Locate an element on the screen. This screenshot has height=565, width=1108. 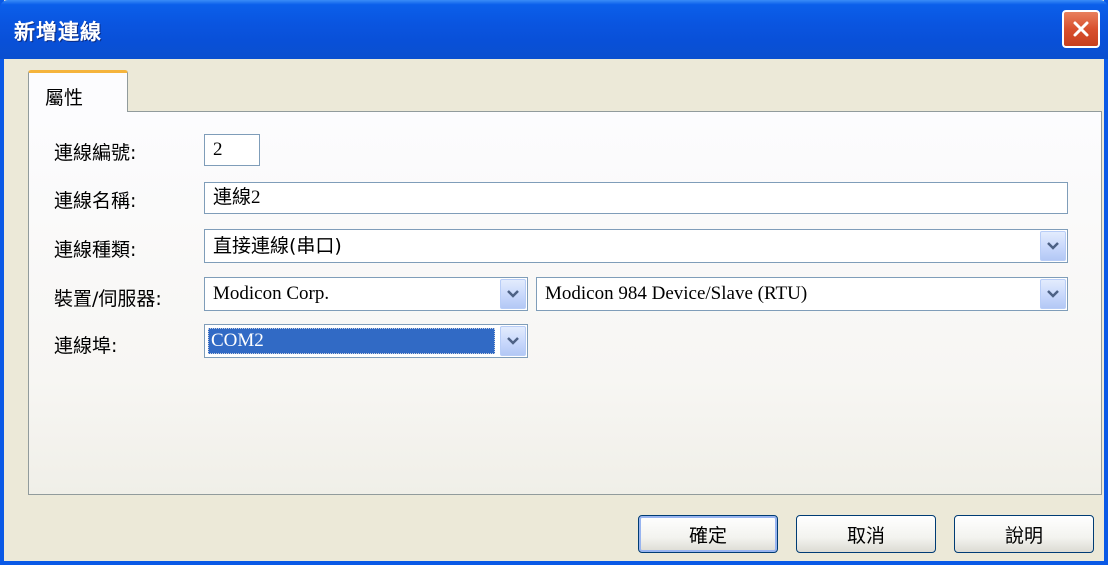
conn-no-field: 2 is located at coordinates (232, 150).